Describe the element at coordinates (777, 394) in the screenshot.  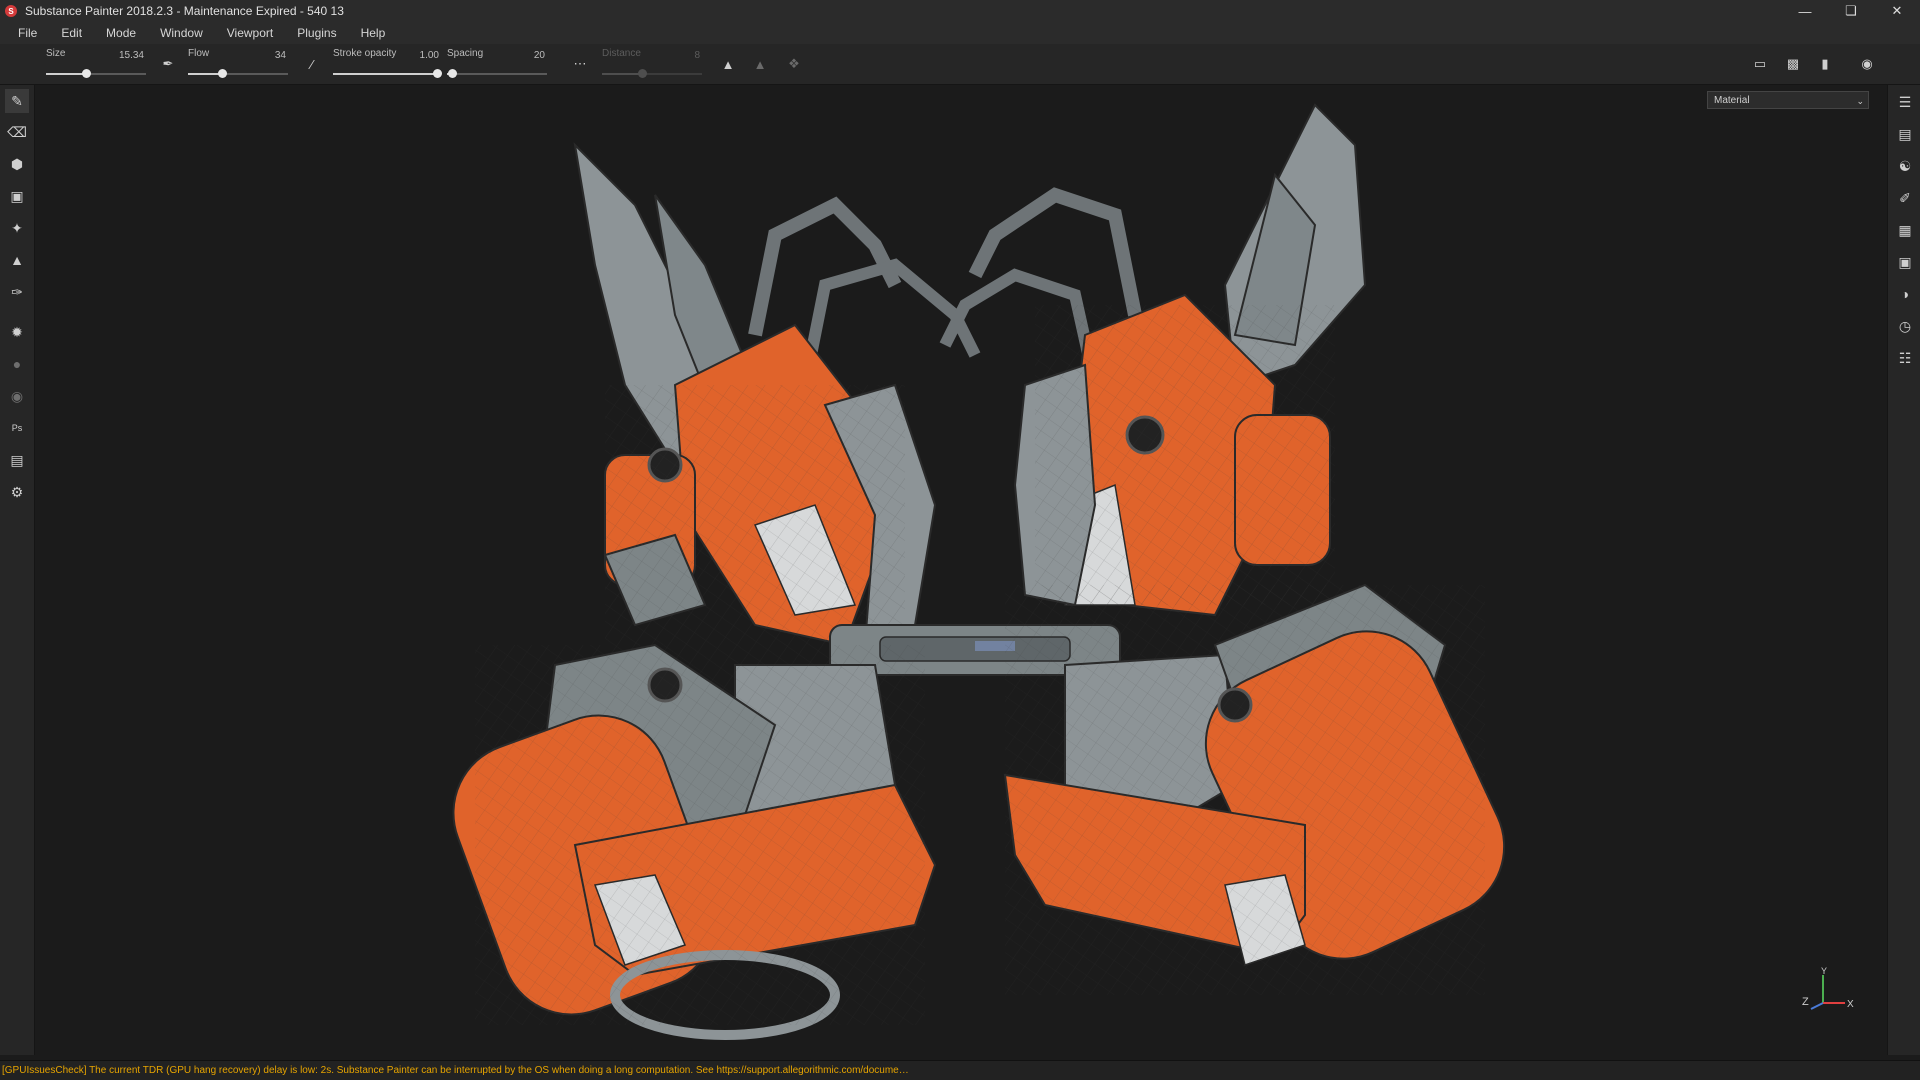
I see `mech-part-upper-left` at that location.